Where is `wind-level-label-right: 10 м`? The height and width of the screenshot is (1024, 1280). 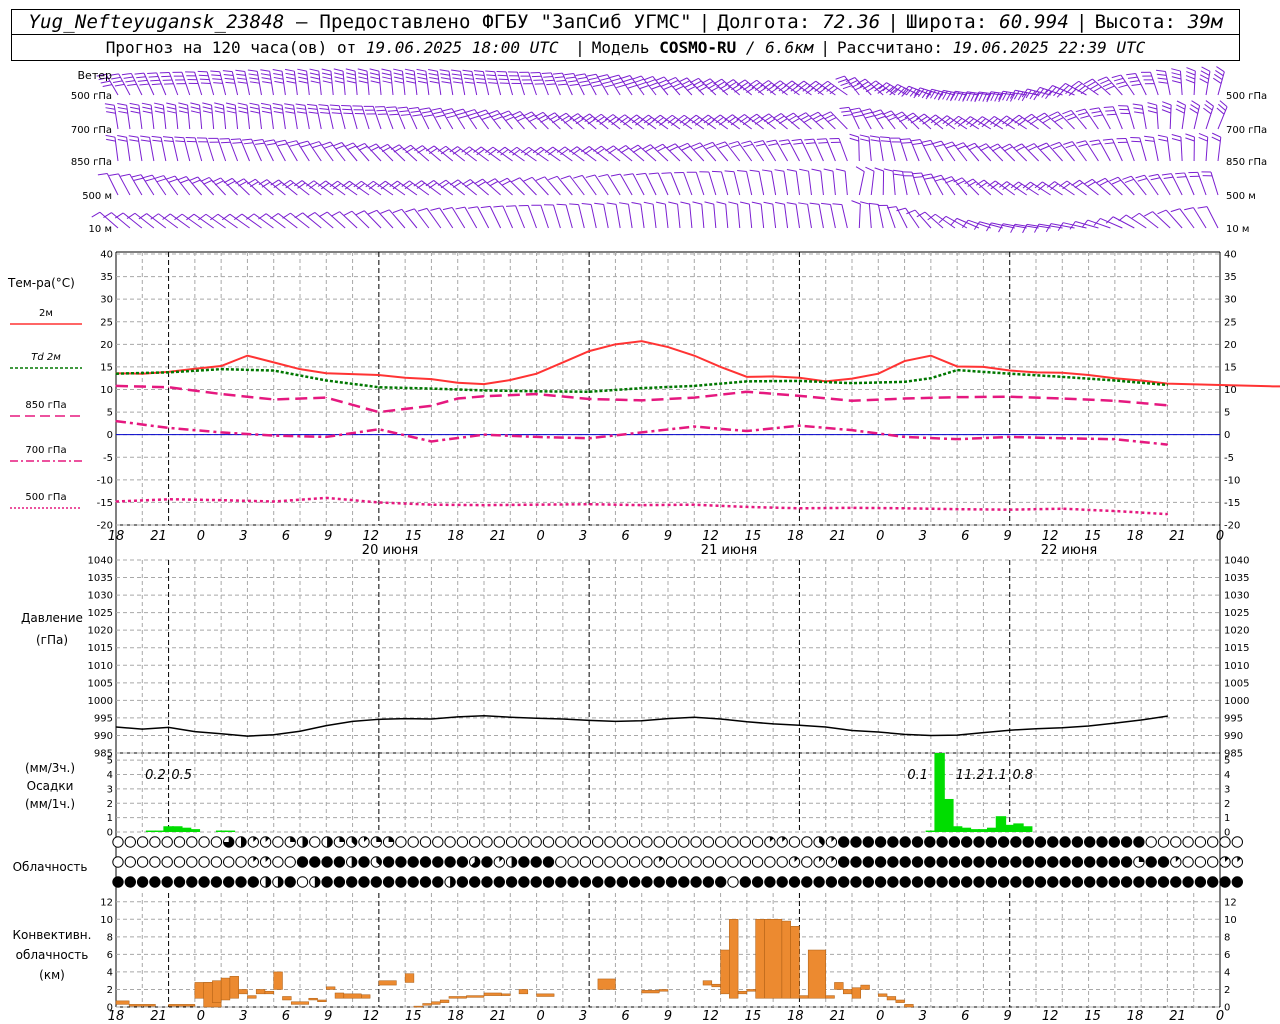 wind-level-label-right: 10 м is located at coordinates (1237, 229).